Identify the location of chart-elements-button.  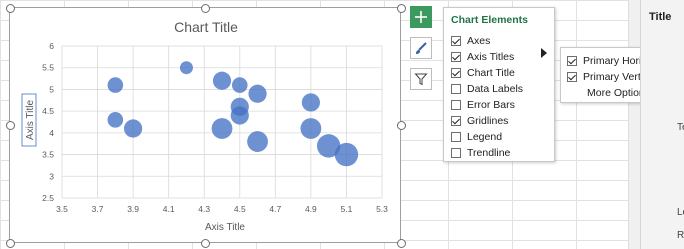
(421, 17).